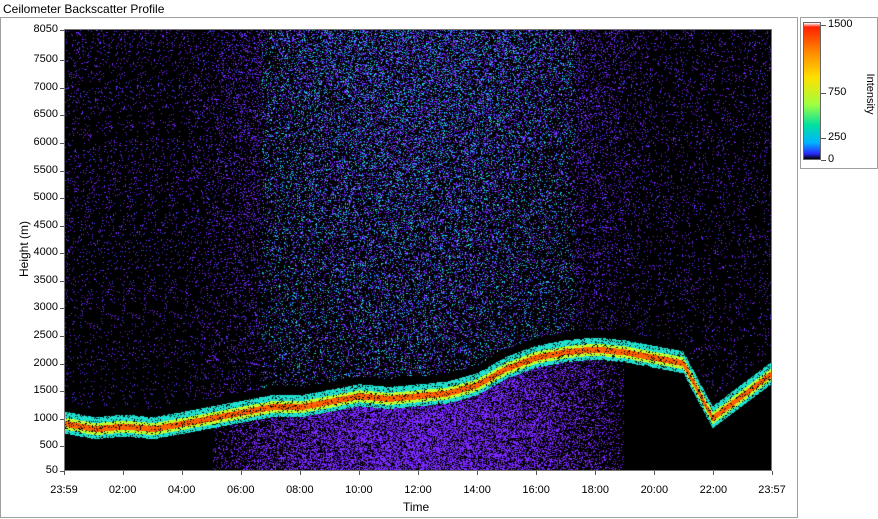 The image size is (878, 519). What do you see at coordinates (84, 9) in the screenshot?
I see `window-title: Ceilometer Backscatter Profile` at bounding box center [84, 9].